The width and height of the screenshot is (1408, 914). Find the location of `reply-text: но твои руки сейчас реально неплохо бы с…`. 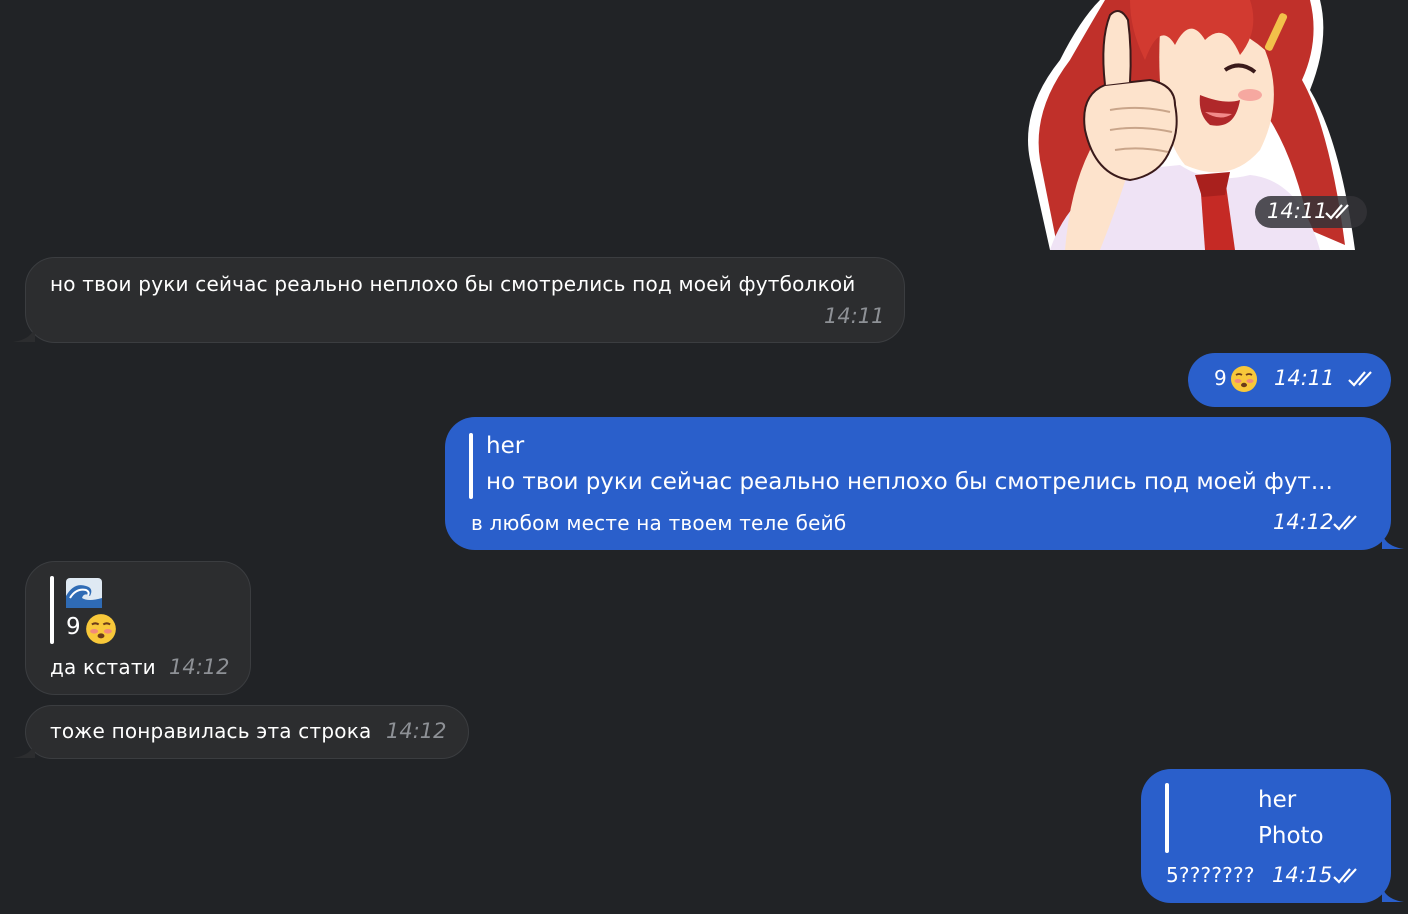

reply-text: но твои руки сейчас реально неплохо бы с… is located at coordinates (909, 482).